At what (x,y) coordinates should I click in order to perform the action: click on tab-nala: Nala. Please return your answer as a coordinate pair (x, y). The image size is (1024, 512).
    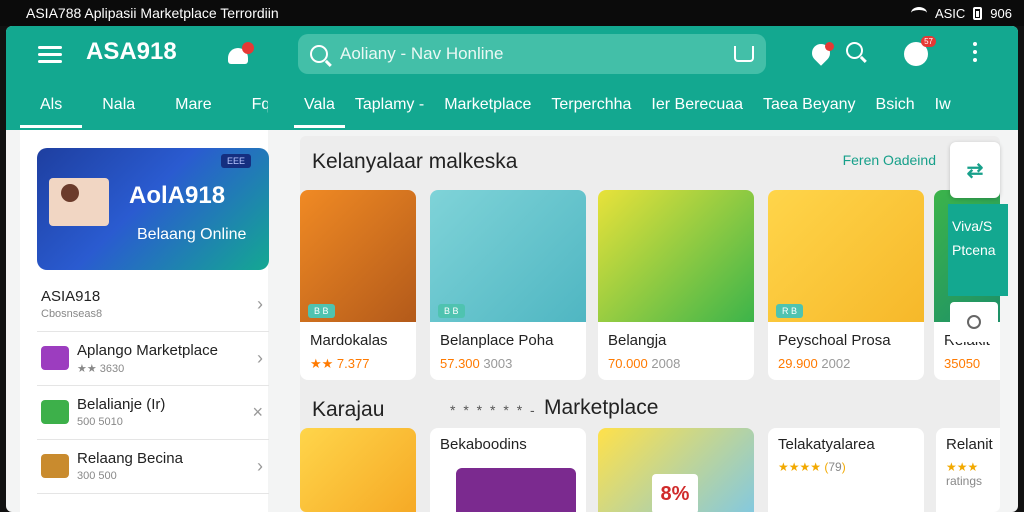
    Looking at the image, I should click on (118, 110).